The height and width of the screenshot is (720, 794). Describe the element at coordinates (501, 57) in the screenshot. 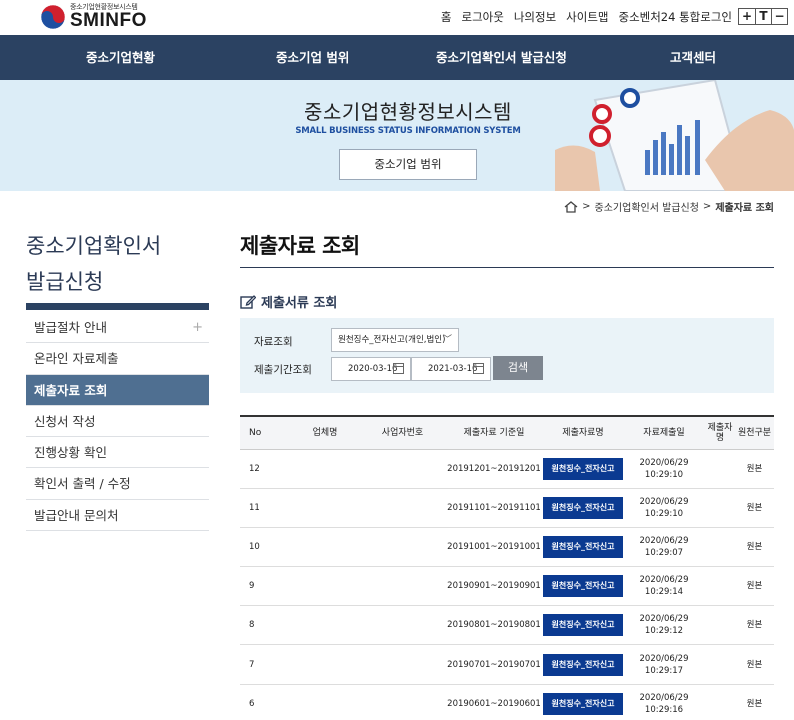

I see `gnb-certificate-application: 중소기업확인서 발급신청` at that location.